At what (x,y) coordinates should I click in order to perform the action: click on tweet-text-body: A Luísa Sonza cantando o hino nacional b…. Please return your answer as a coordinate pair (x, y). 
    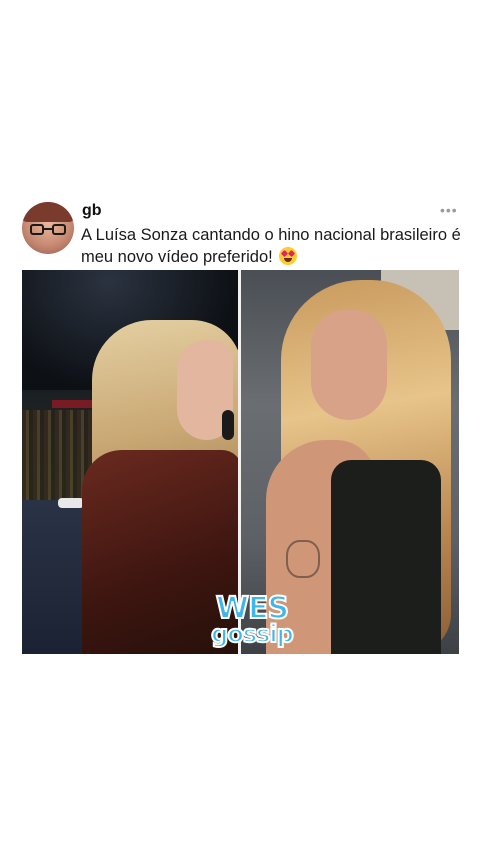
    Looking at the image, I should click on (271, 246).